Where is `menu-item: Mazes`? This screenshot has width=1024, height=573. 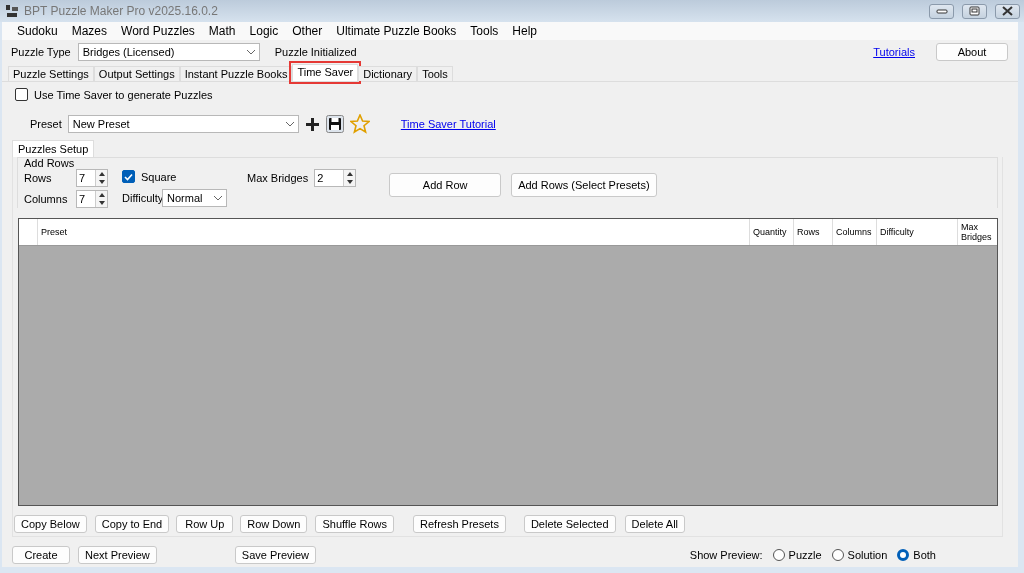
menu-item: Mazes is located at coordinates (89, 31).